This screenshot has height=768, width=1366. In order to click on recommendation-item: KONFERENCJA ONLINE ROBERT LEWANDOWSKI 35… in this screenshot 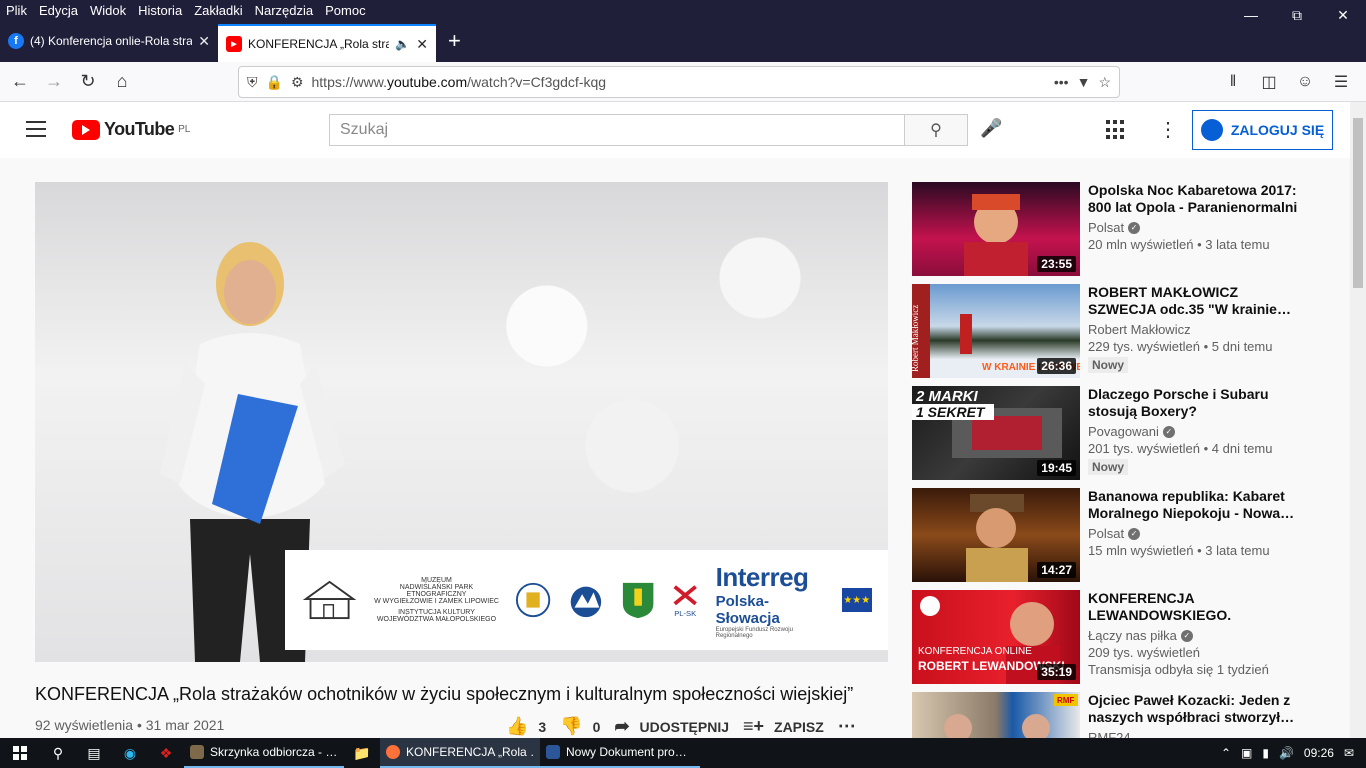, I will do `click(1127, 637)`.